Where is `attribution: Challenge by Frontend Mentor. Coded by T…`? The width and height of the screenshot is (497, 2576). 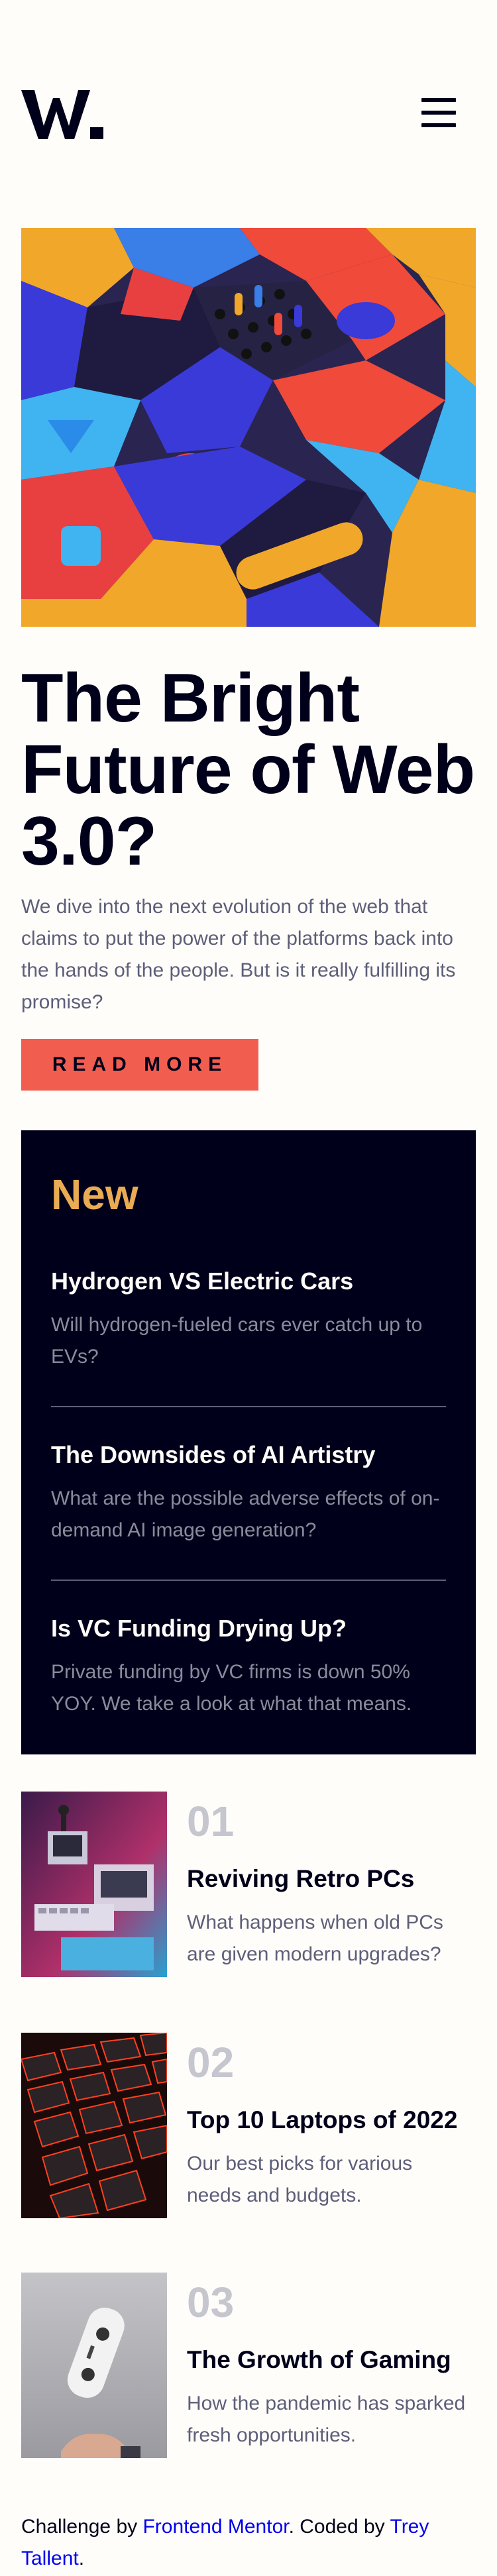 attribution: Challenge by Frontend Mentor. Coded by T… is located at coordinates (249, 2543).